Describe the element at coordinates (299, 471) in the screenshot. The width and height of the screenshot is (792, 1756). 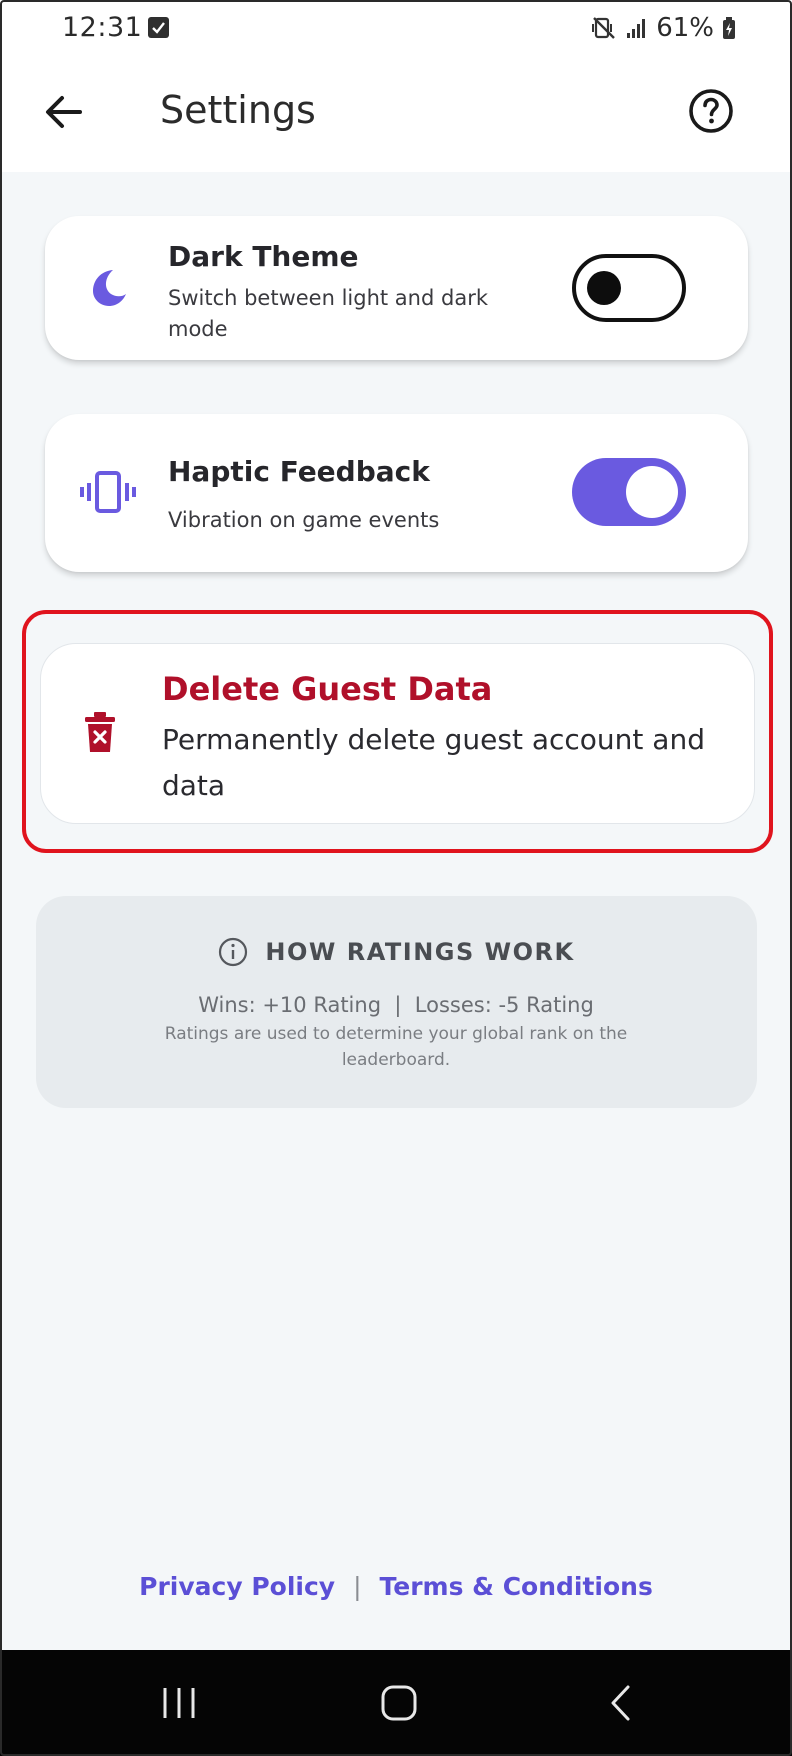
I see `haptic-title: Haptic Feedback` at that location.